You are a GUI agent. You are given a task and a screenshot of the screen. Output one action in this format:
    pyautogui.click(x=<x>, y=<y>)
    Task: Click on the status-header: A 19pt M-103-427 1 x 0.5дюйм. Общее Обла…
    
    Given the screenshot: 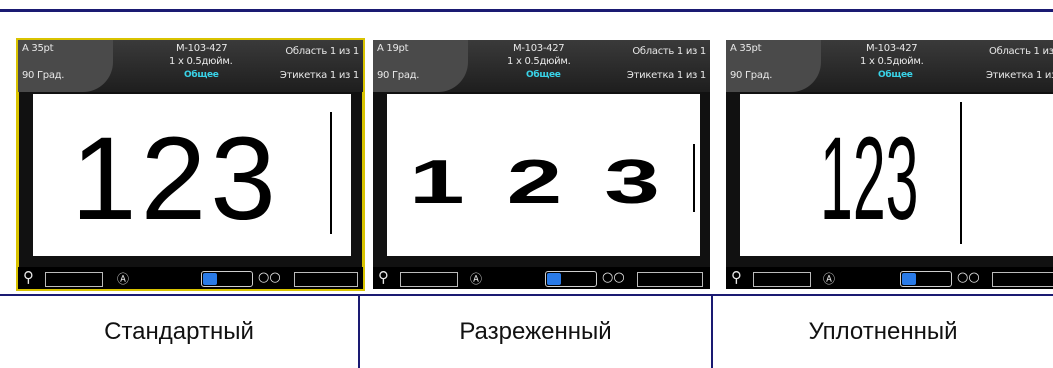 What is the action you would take?
    pyautogui.click(x=541, y=66)
    